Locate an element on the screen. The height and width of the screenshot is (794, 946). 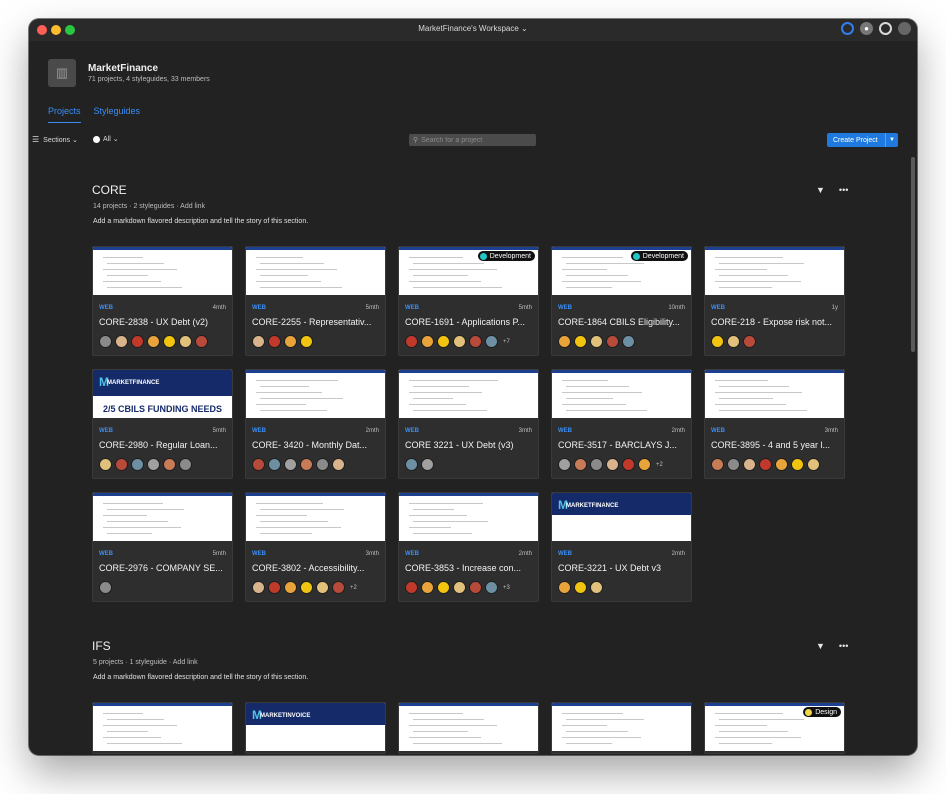
project-thumbnail: M MARKETFINANCE 2/5 CBILS FUNDING NEEDS is located at coordinates (162, 394).